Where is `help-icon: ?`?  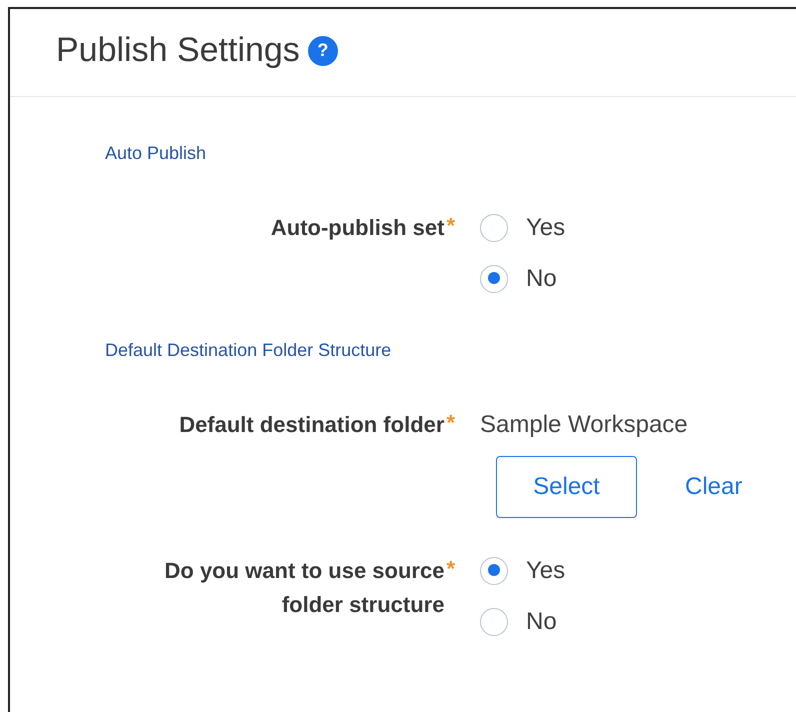 help-icon: ? is located at coordinates (323, 51).